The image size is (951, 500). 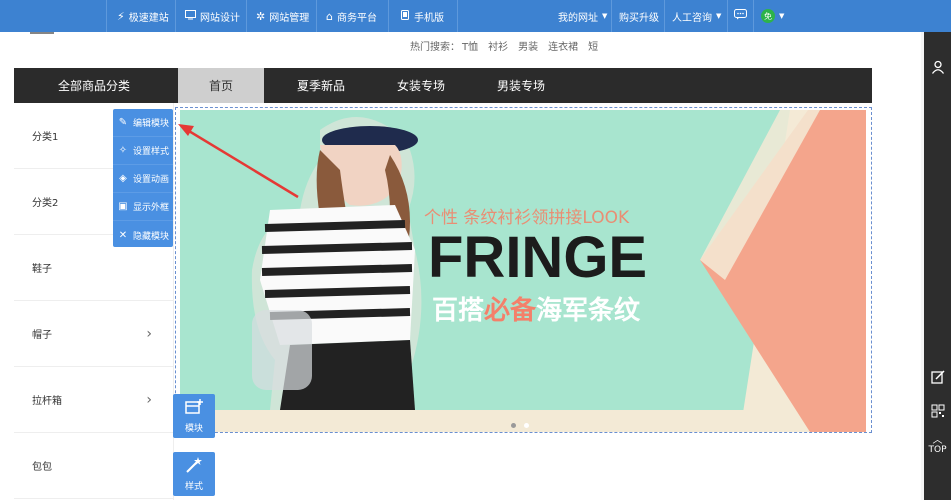 What do you see at coordinates (588, 311) in the screenshot?
I see `slogan-part: 海军条纹` at bounding box center [588, 311].